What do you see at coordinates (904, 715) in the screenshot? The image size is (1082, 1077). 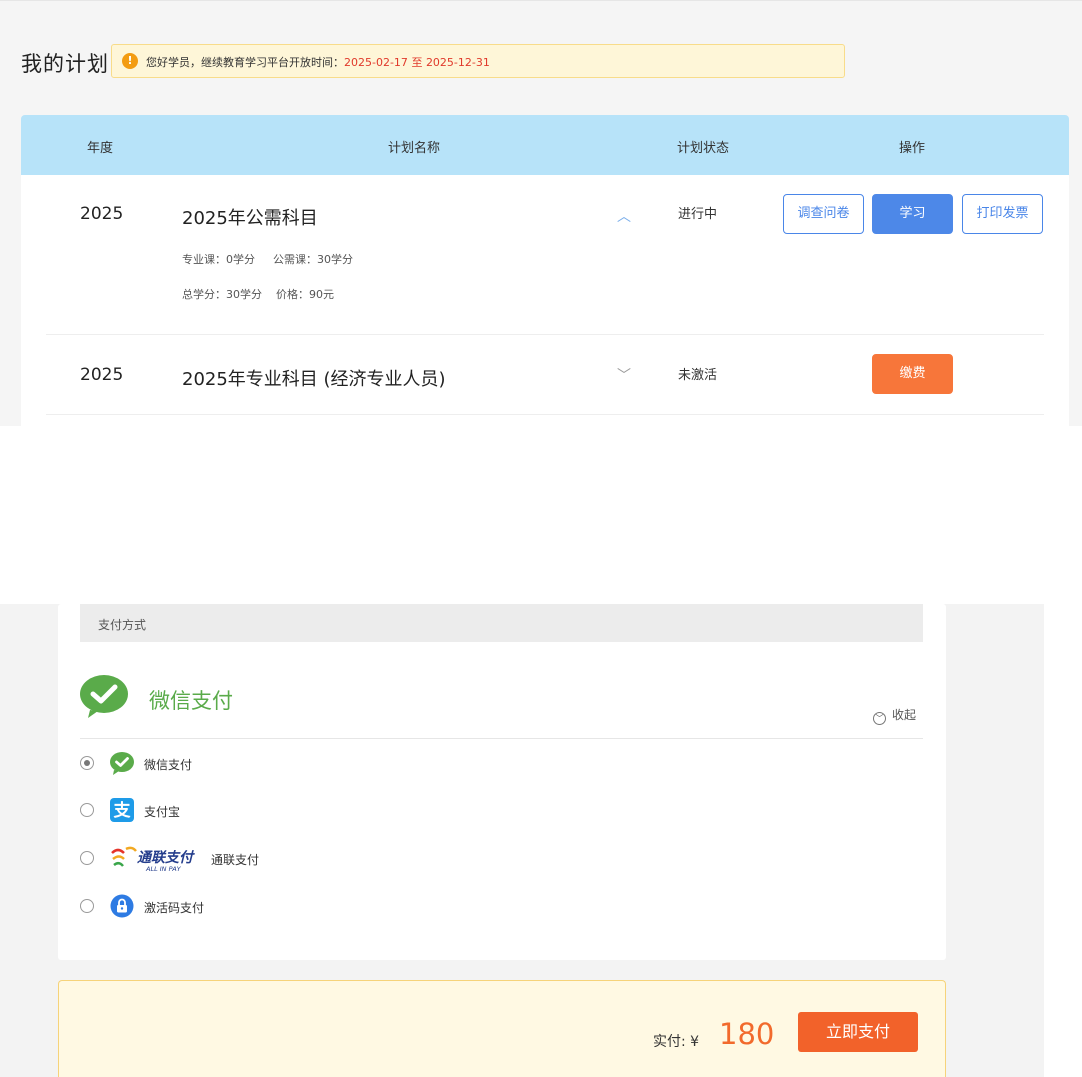 I see `collapse-label: 收起` at bounding box center [904, 715].